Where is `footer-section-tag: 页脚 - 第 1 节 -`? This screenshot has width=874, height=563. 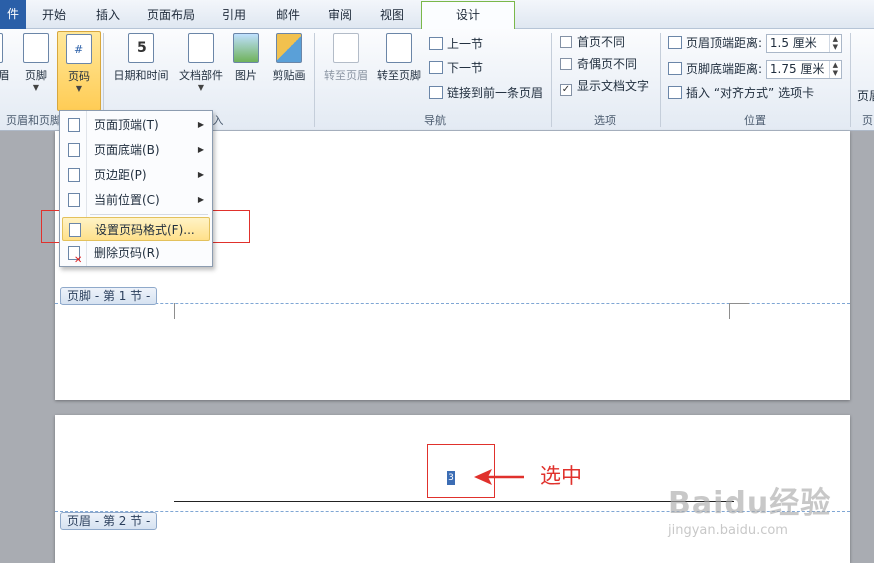 footer-section-tag: 页脚 - 第 1 节 - is located at coordinates (109, 296).